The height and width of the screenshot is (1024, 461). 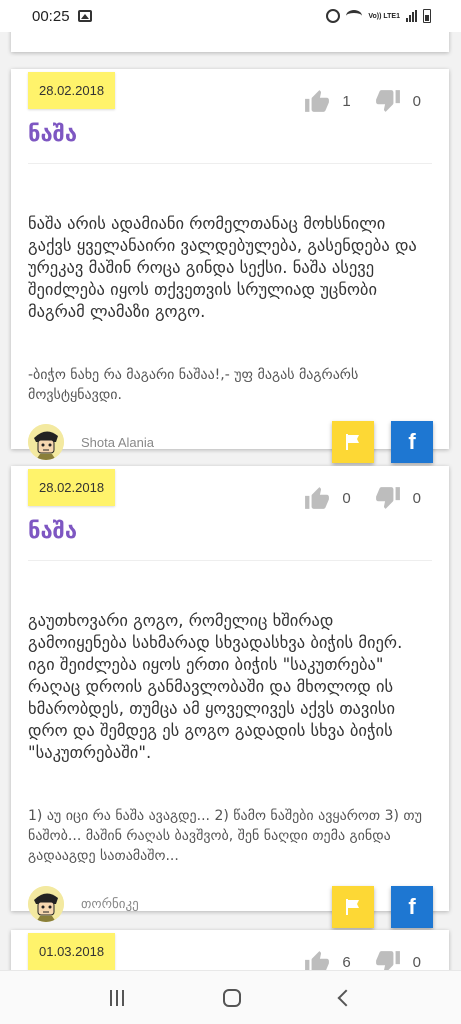 I want to click on like-count: 0, so click(x=346, y=498).